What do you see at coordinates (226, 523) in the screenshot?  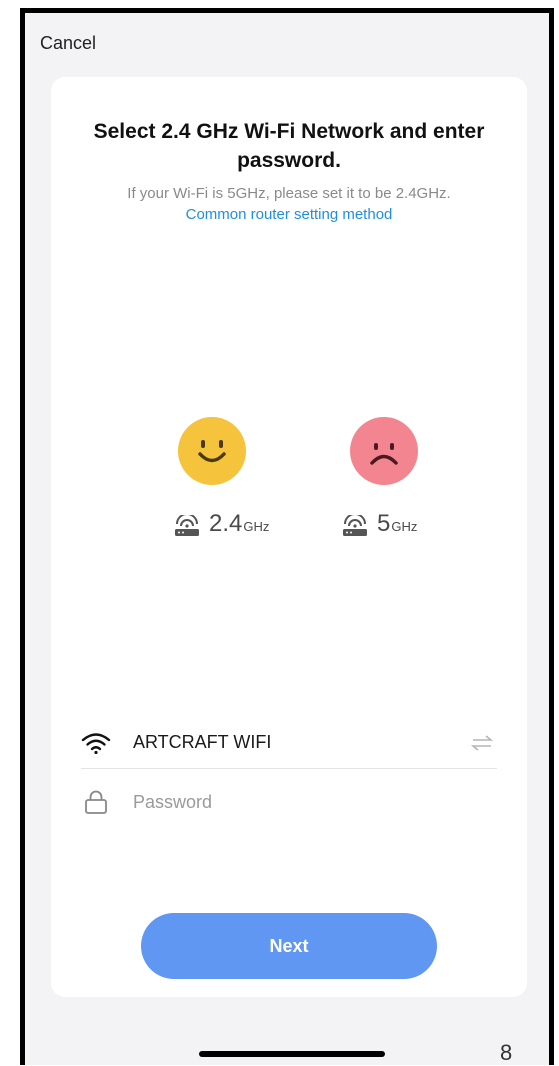 I see `band-number: 2.4` at bounding box center [226, 523].